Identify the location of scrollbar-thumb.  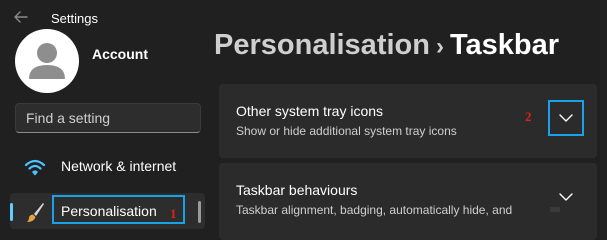
(199, 212).